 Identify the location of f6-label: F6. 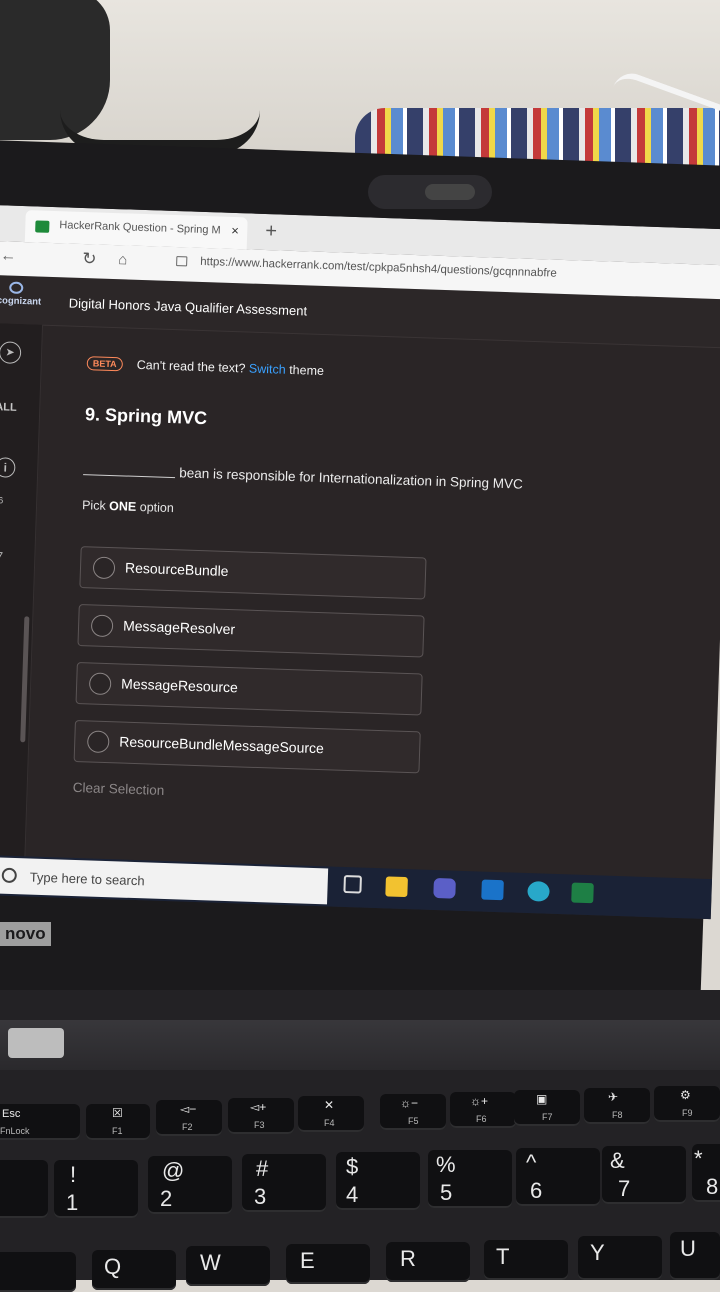
(481, 1119).